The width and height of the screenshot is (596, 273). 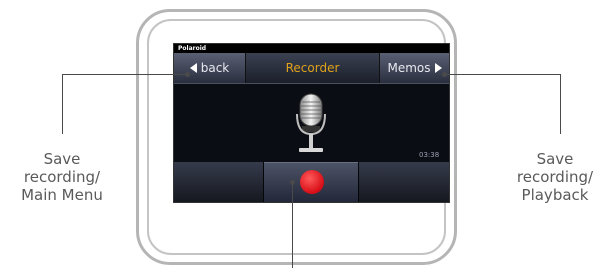 What do you see at coordinates (187, 74) in the screenshot?
I see `left-callout-dot` at bounding box center [187, 74].